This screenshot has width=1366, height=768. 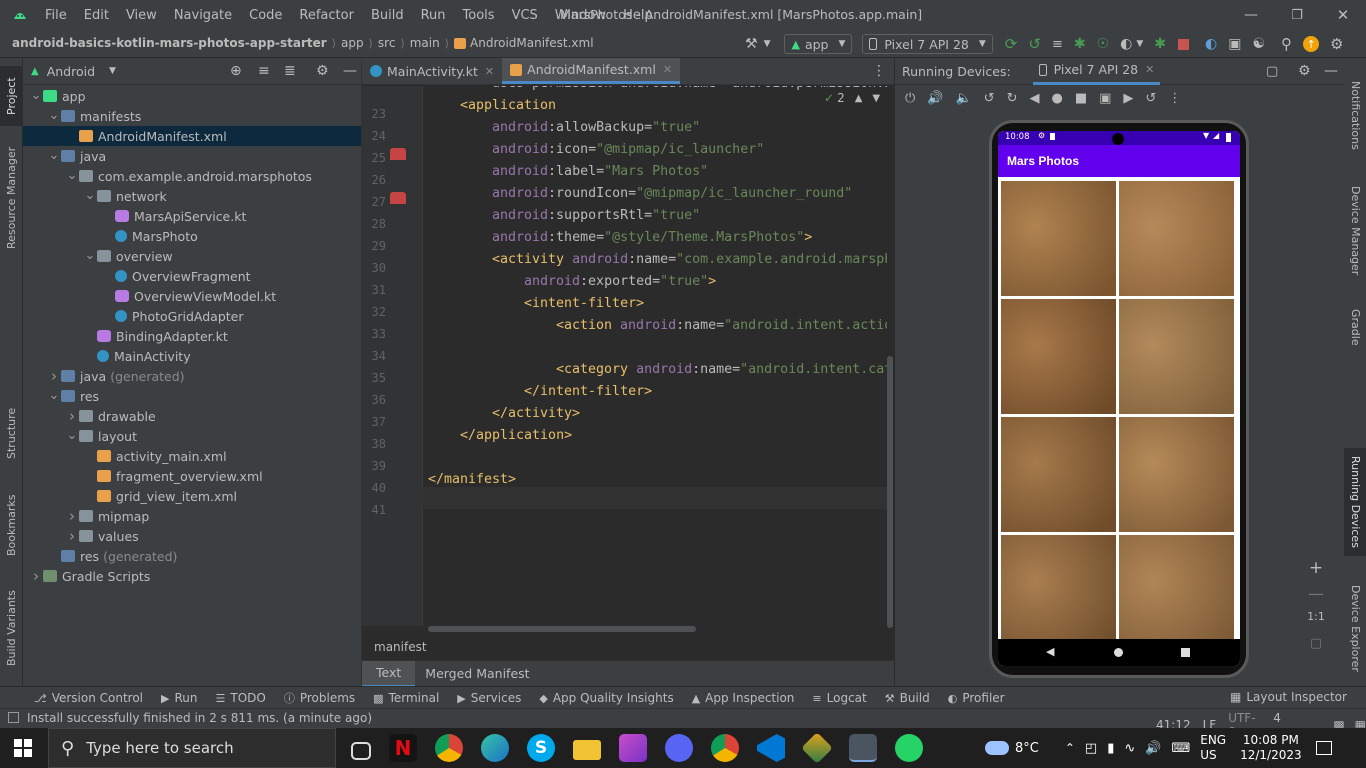 What do you see at coordinates (406, 698) in the screenshot?
I see `toolwindow-terminal: ▩ Terminal` at bounding box center [406, 698].